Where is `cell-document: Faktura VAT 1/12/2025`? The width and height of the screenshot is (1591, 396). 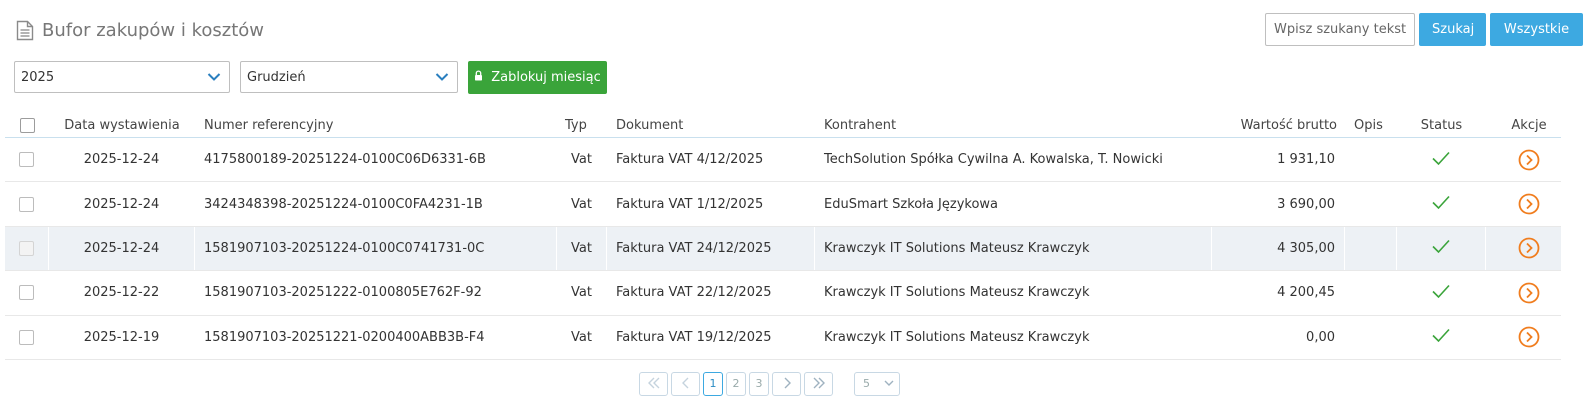 cell-document: Faktura VAT 1/12/2025 is located at coordinates (690, 204).